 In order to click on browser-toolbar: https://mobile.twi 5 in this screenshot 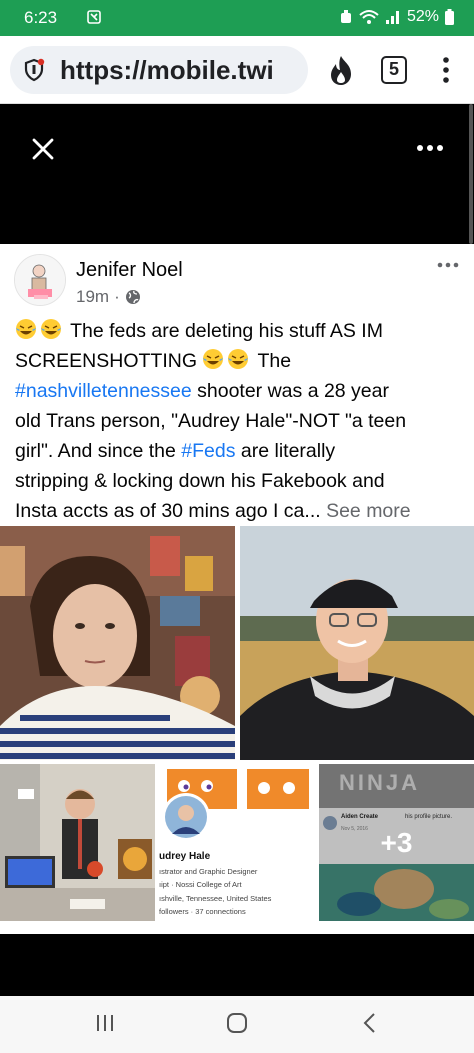, I will do `click(237, 70)`.